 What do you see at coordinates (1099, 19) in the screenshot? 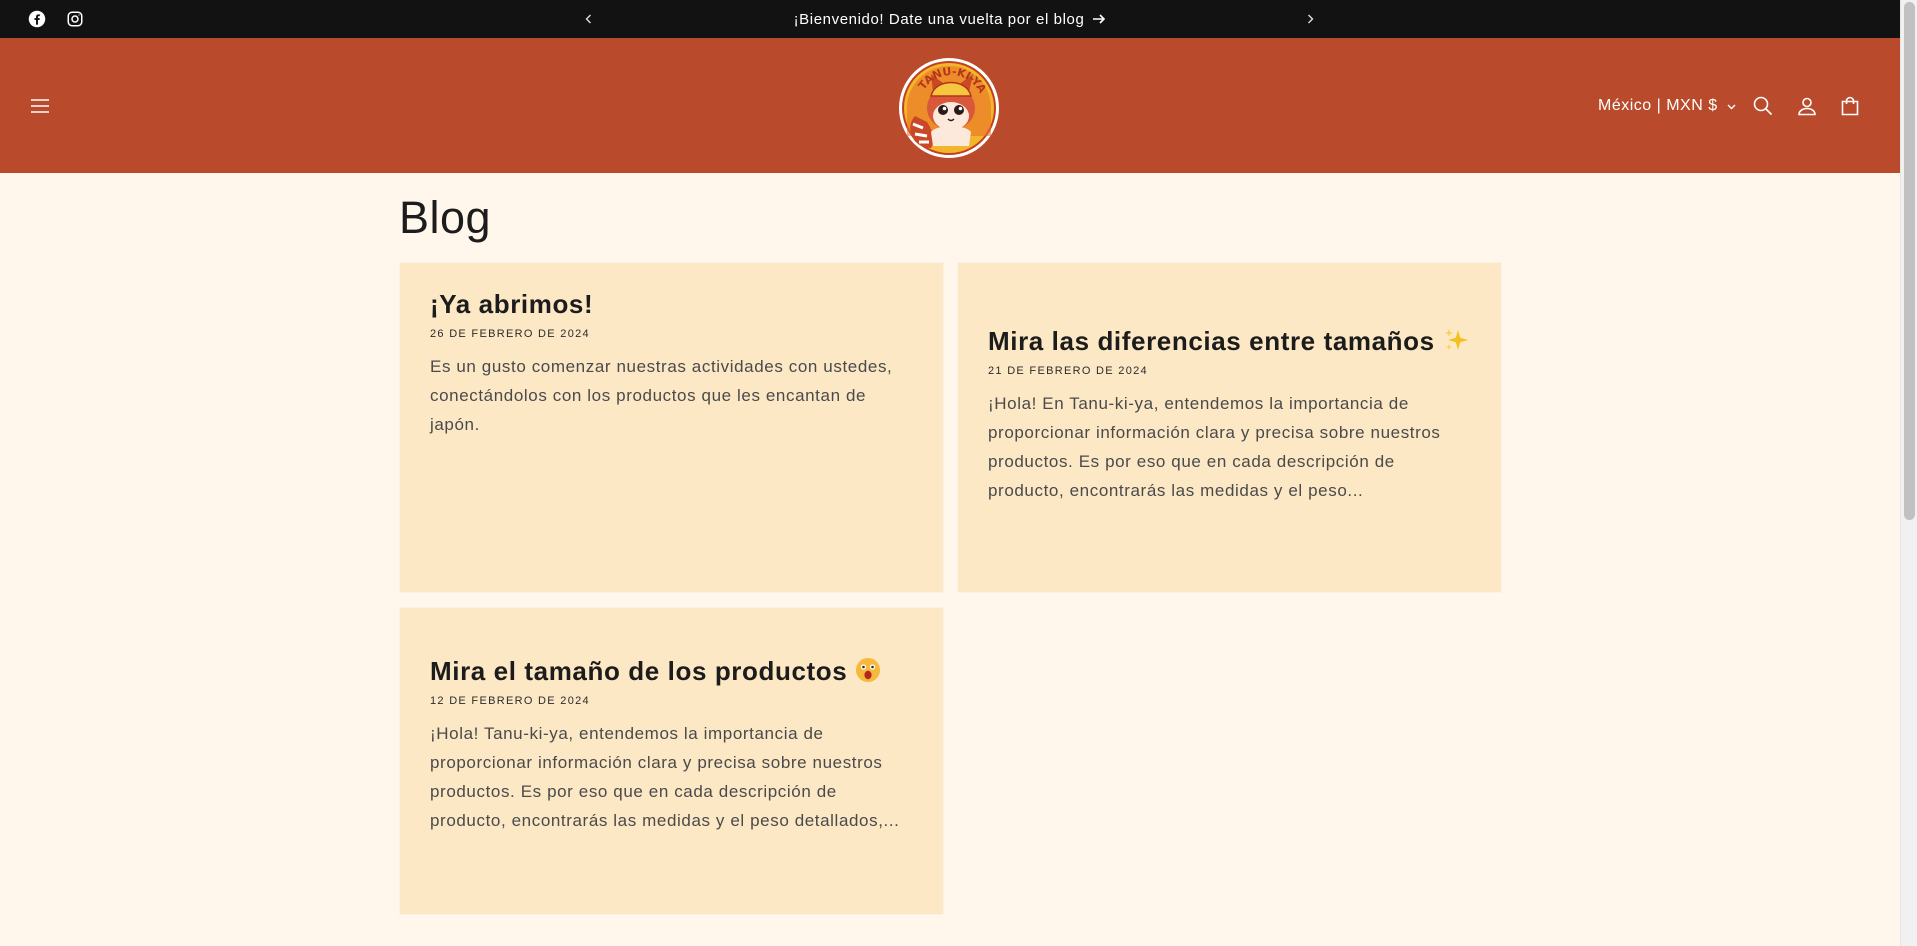
I see `arrow-right-icon` at bounding box center [1099, 19].